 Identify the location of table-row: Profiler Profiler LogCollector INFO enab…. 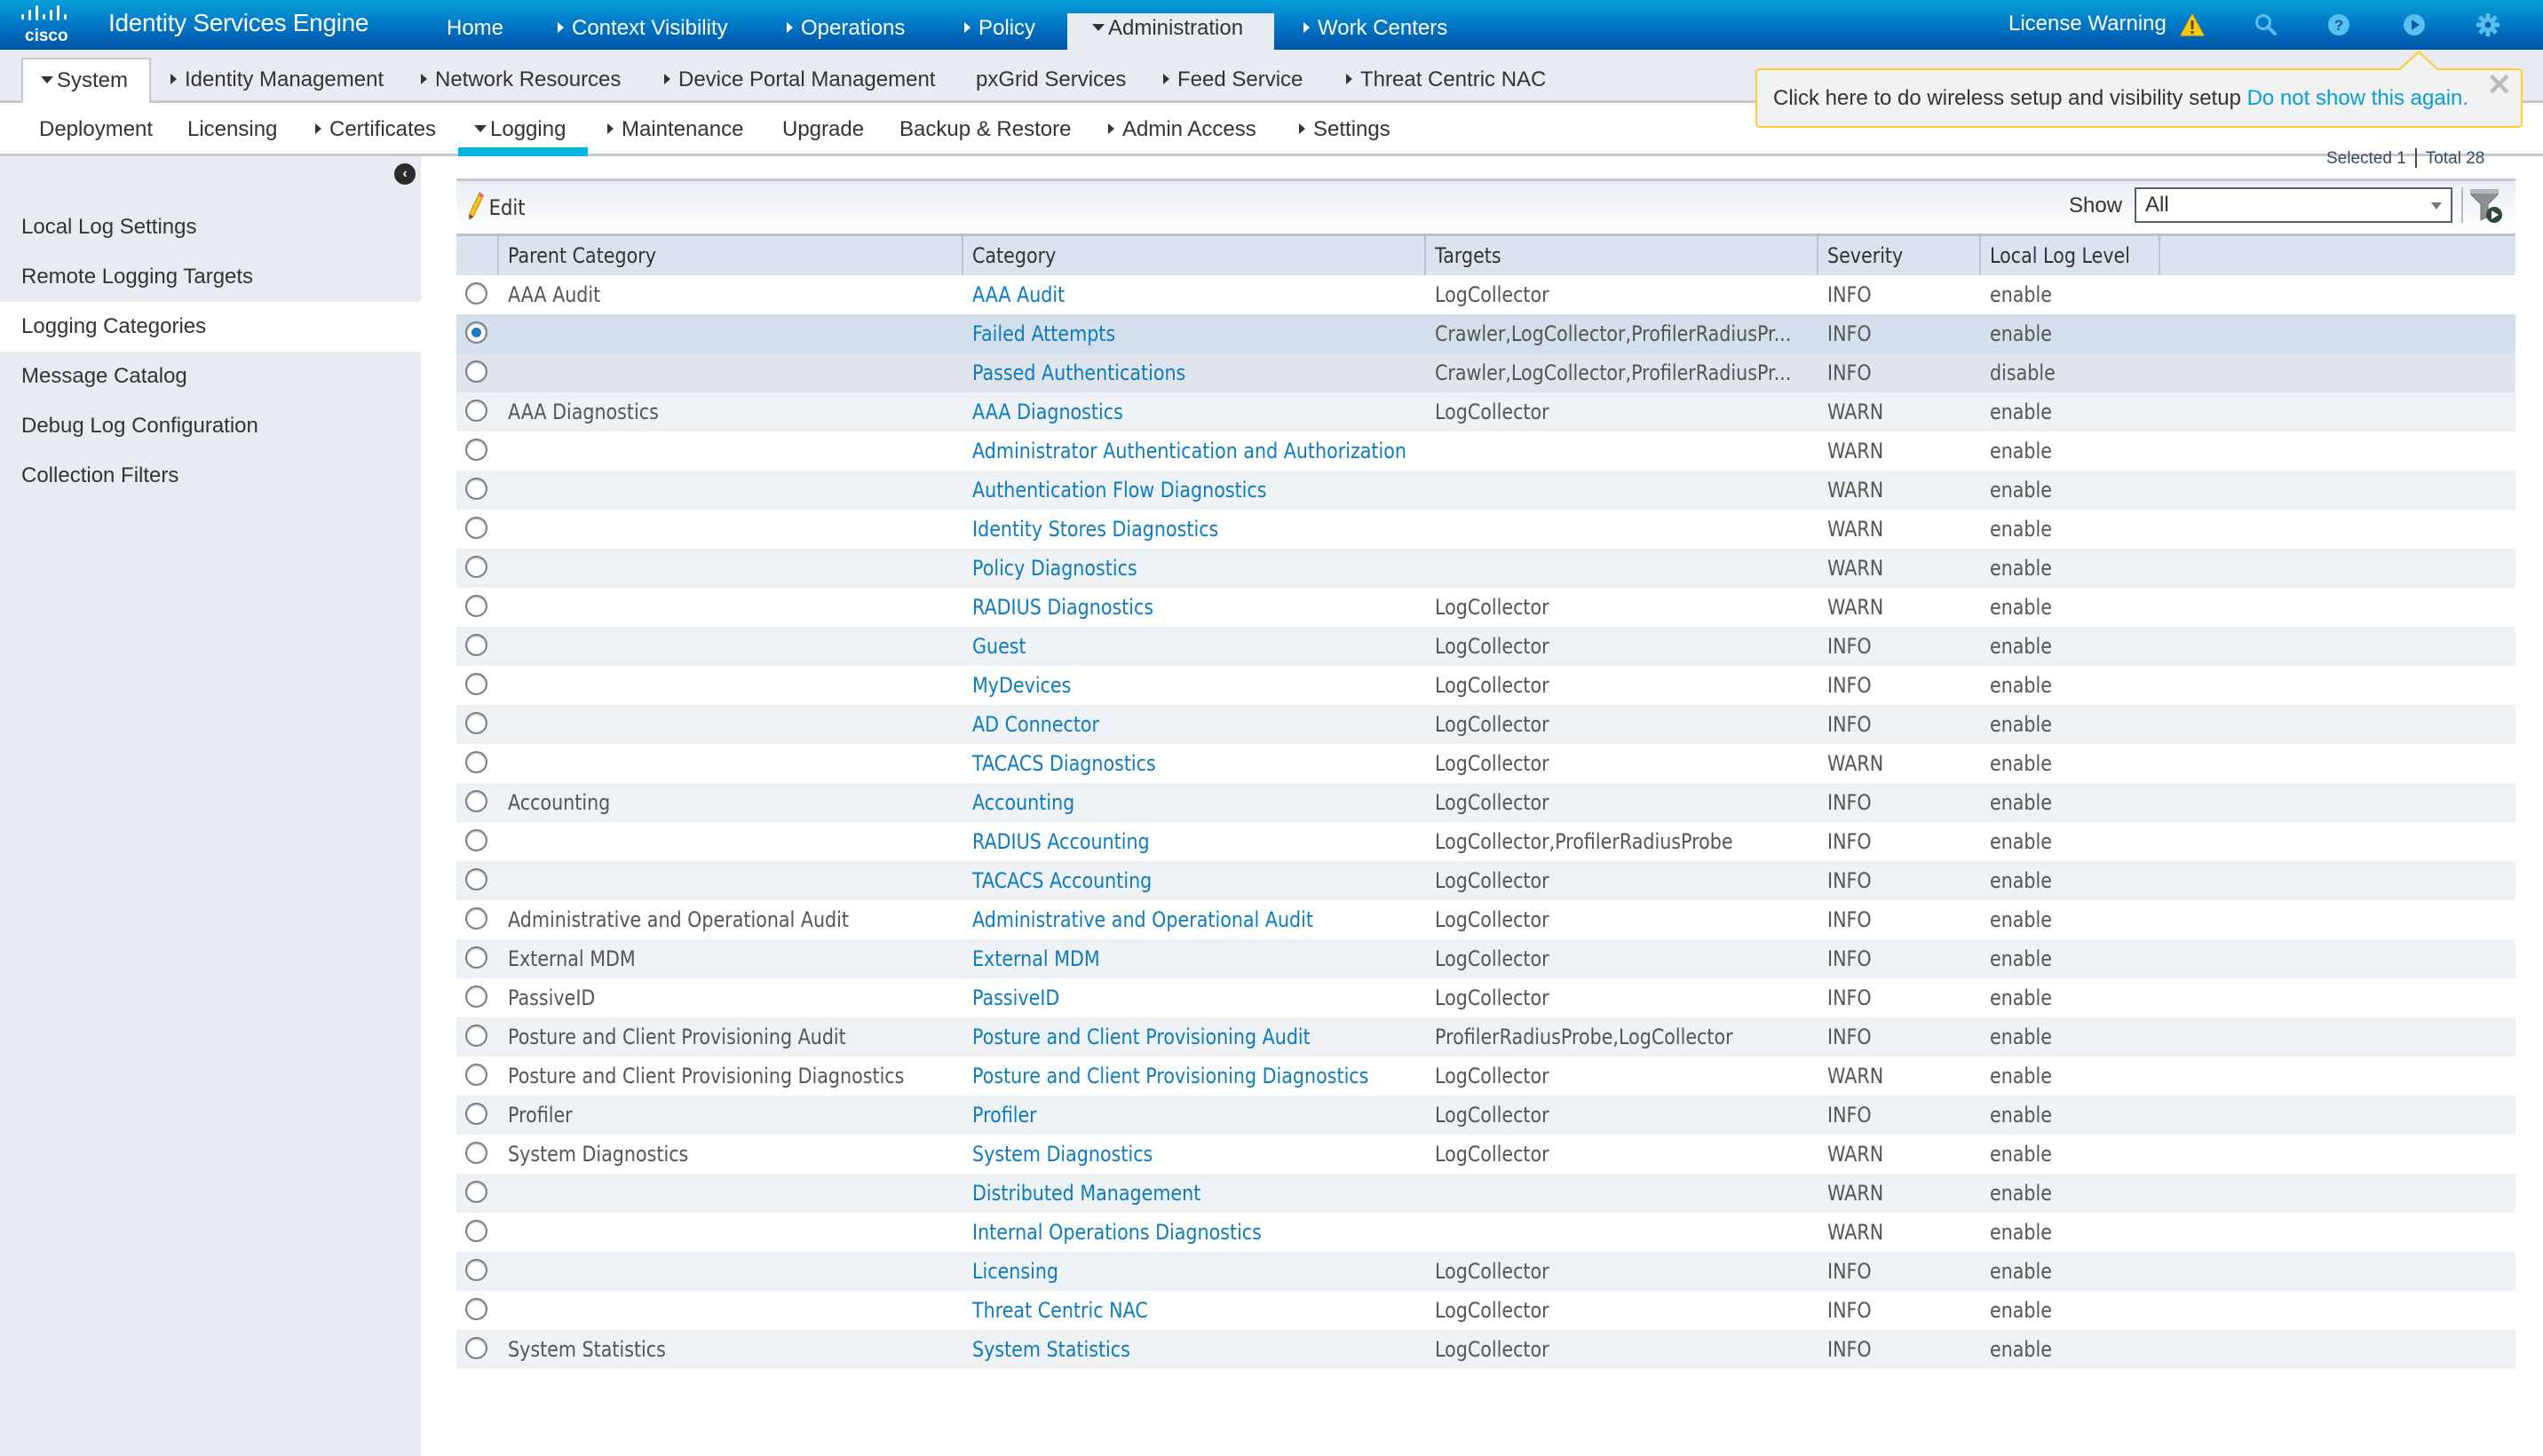
(1485, 1115).